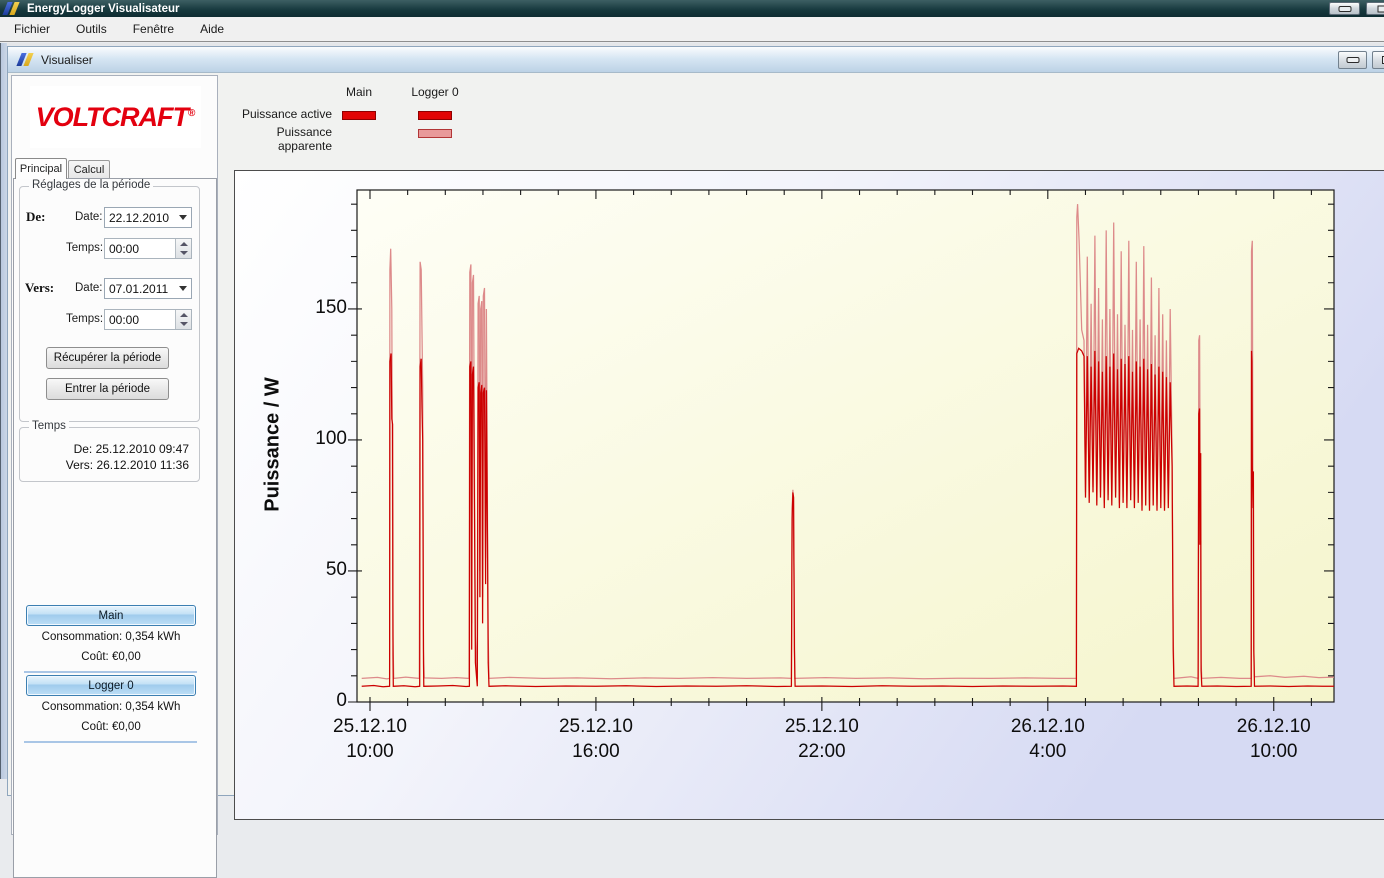 The height and width of the screenshot is (878, 1384). I want to click on main-logger-button: Main, so click(111, 615).